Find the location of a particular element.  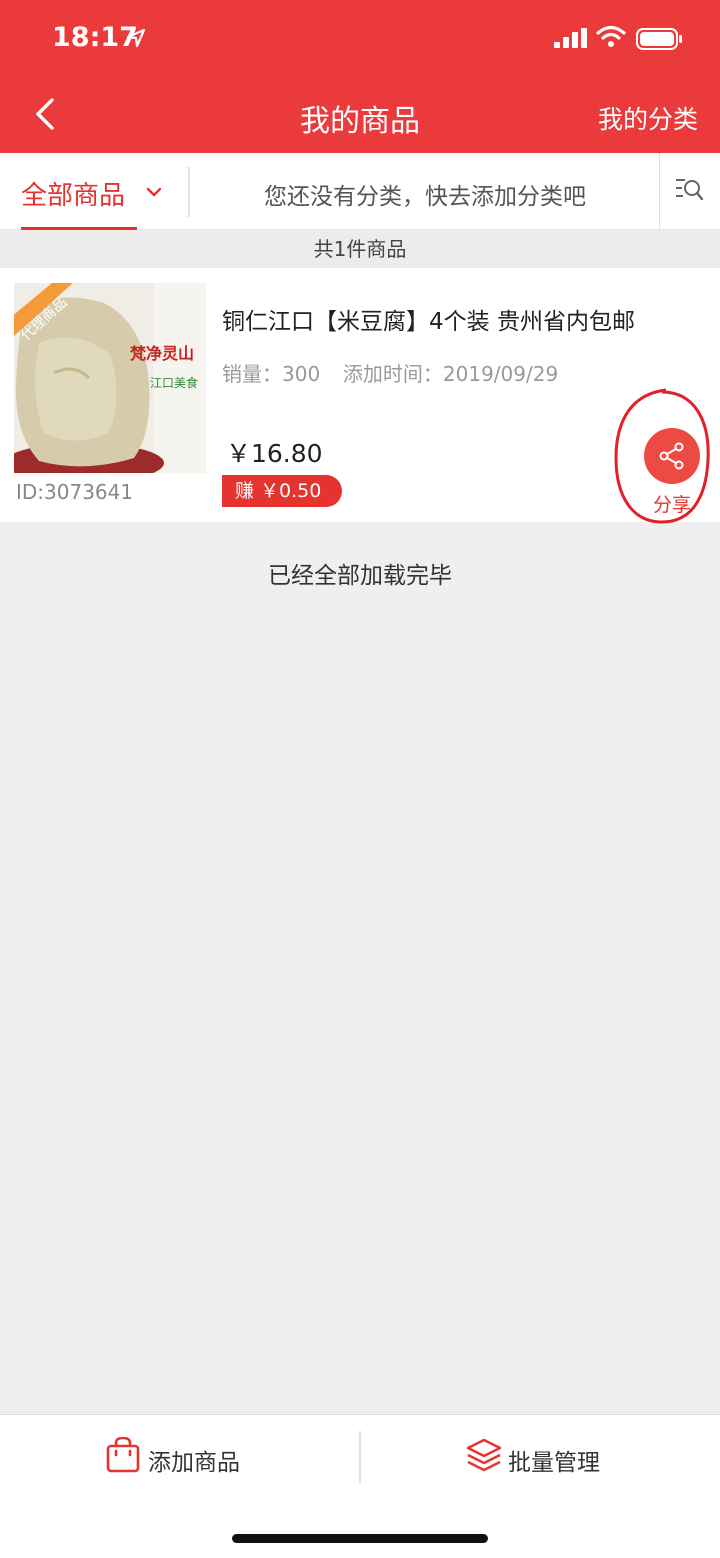

tab-all-products-label: 全部商品 is located at coordinates (73, 196).